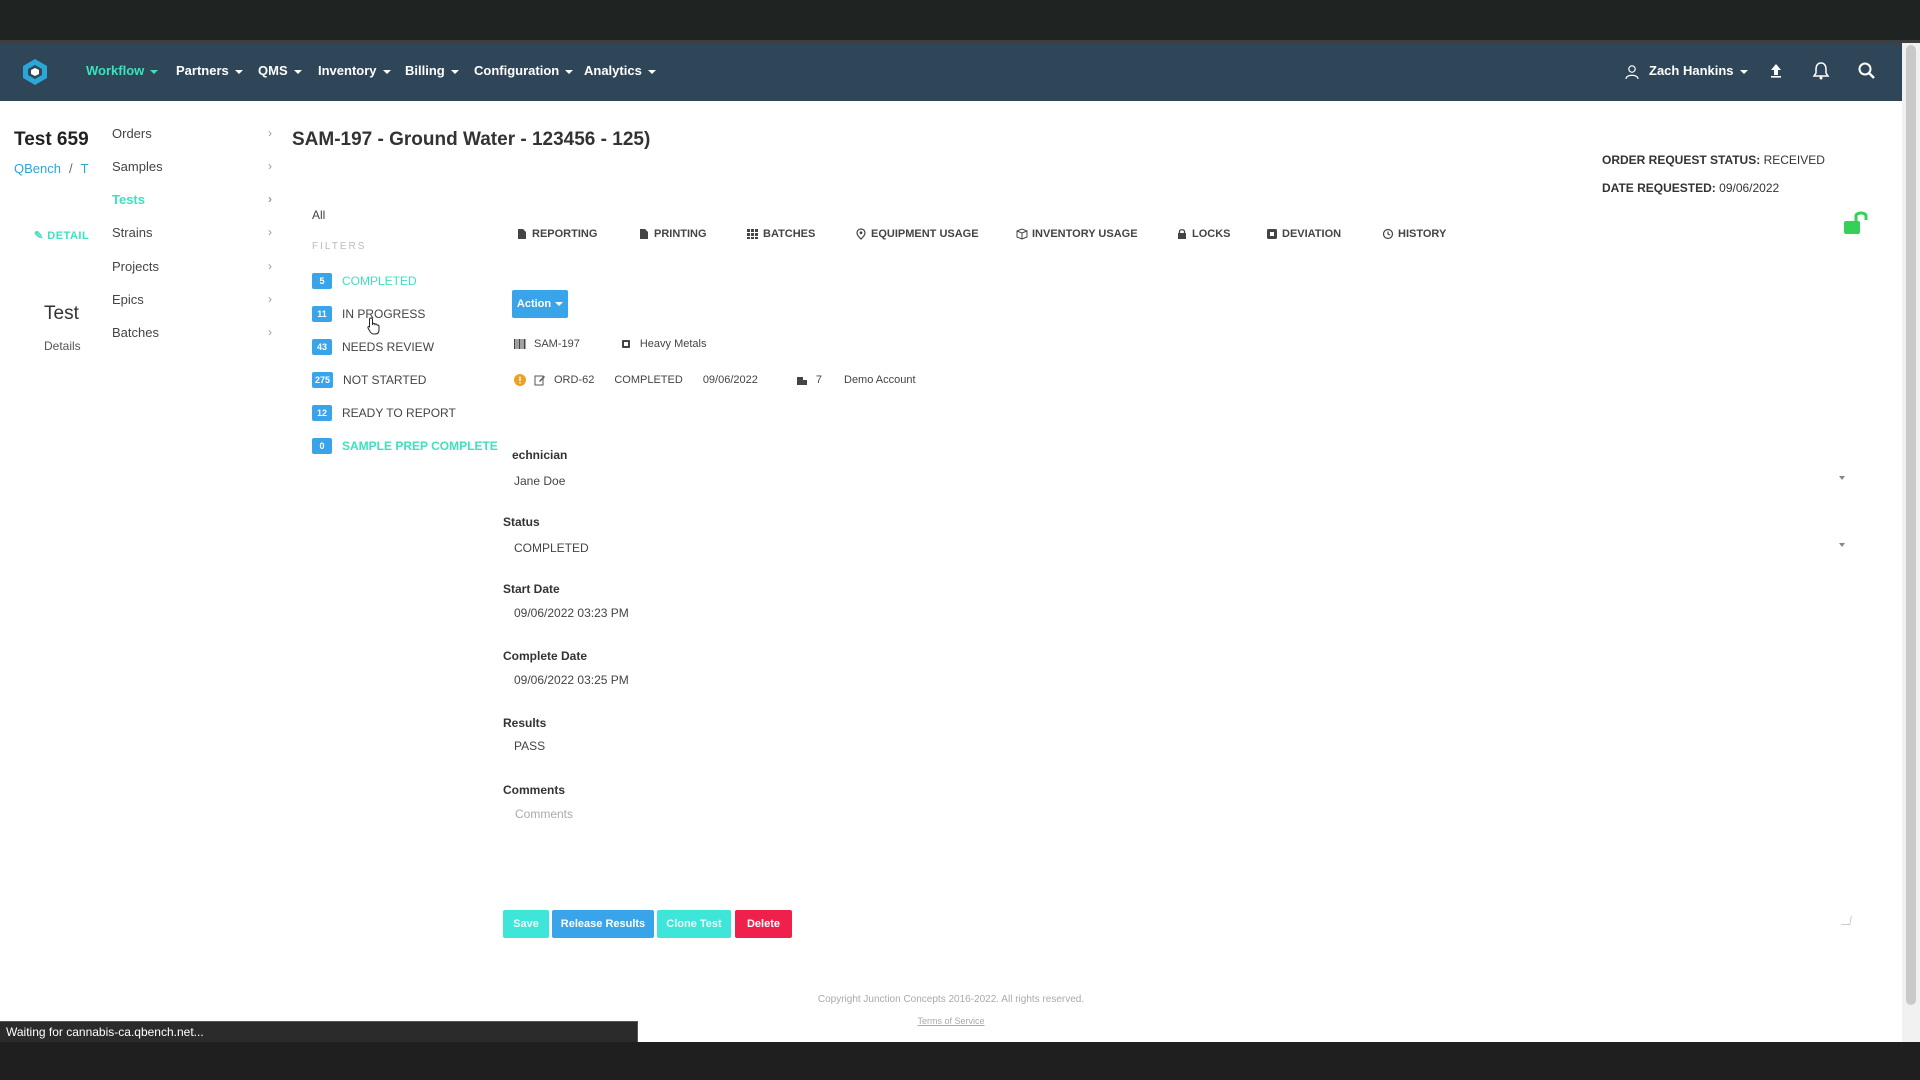 This screenshot has width=1920, height=1080. What do you see at coordinates (1388, 234) in the screenshot?
I see `history-icon` at bounding box center [1388, 234].